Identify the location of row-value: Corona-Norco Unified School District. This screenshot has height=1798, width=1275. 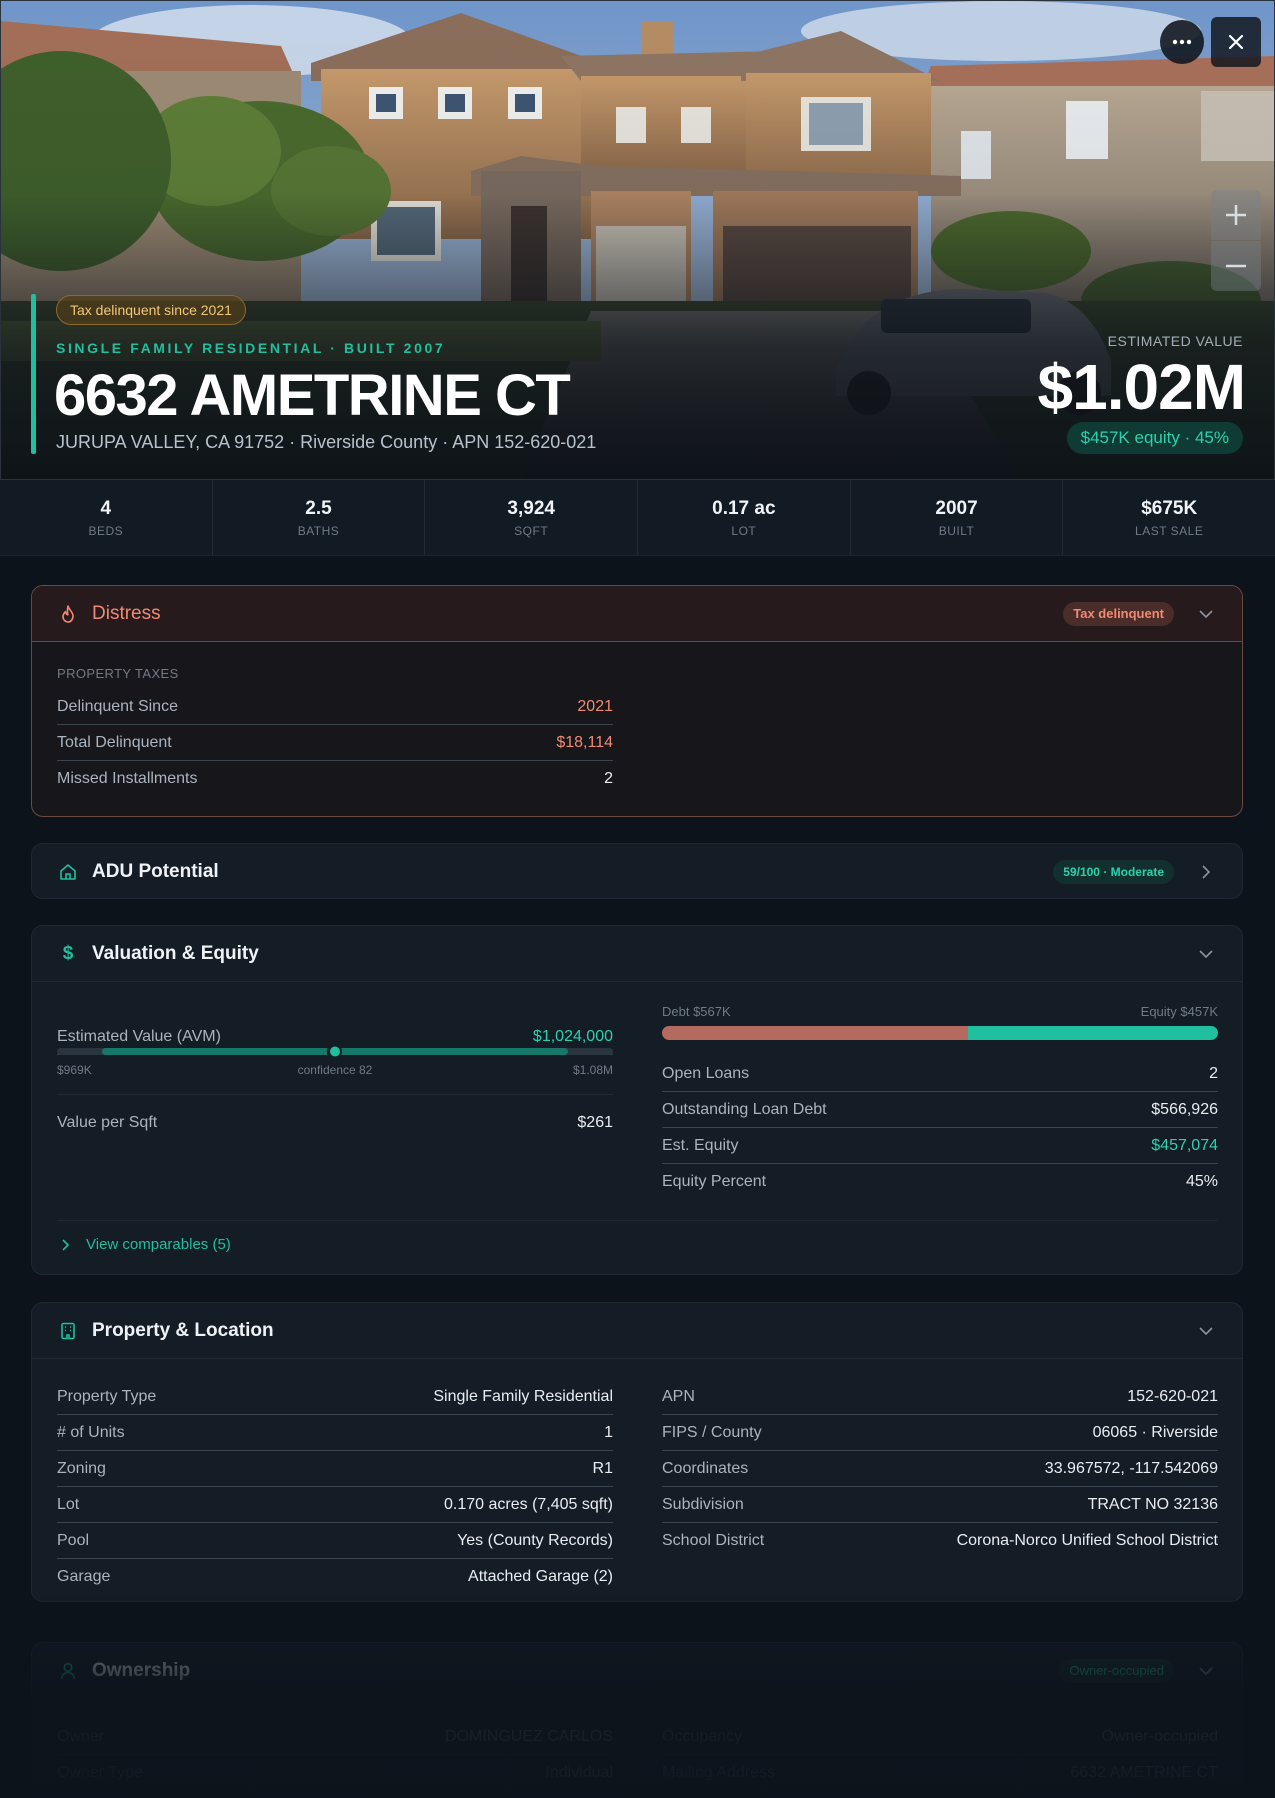
(1087, 1540).